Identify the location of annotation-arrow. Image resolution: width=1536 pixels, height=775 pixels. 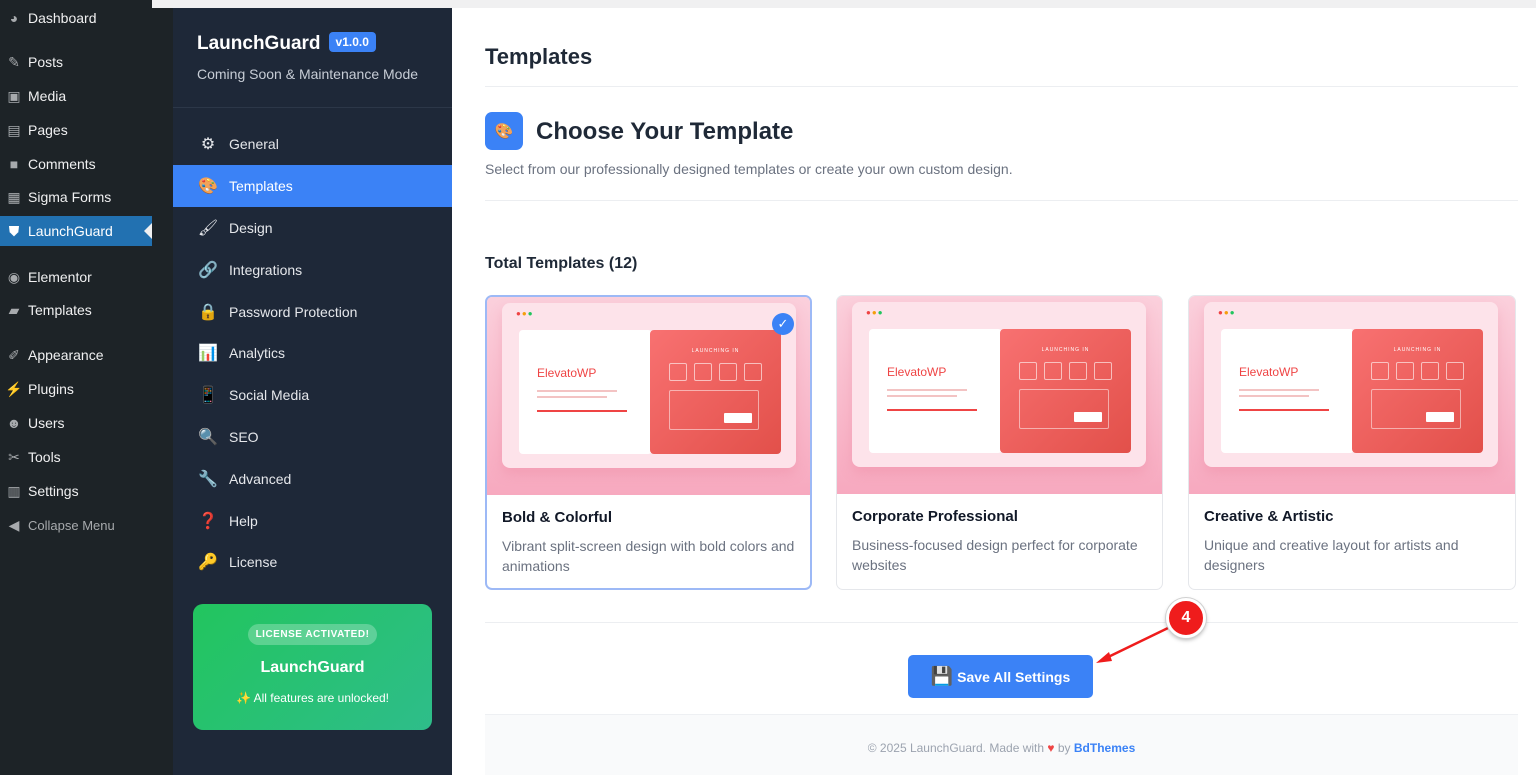
(1132, 644).